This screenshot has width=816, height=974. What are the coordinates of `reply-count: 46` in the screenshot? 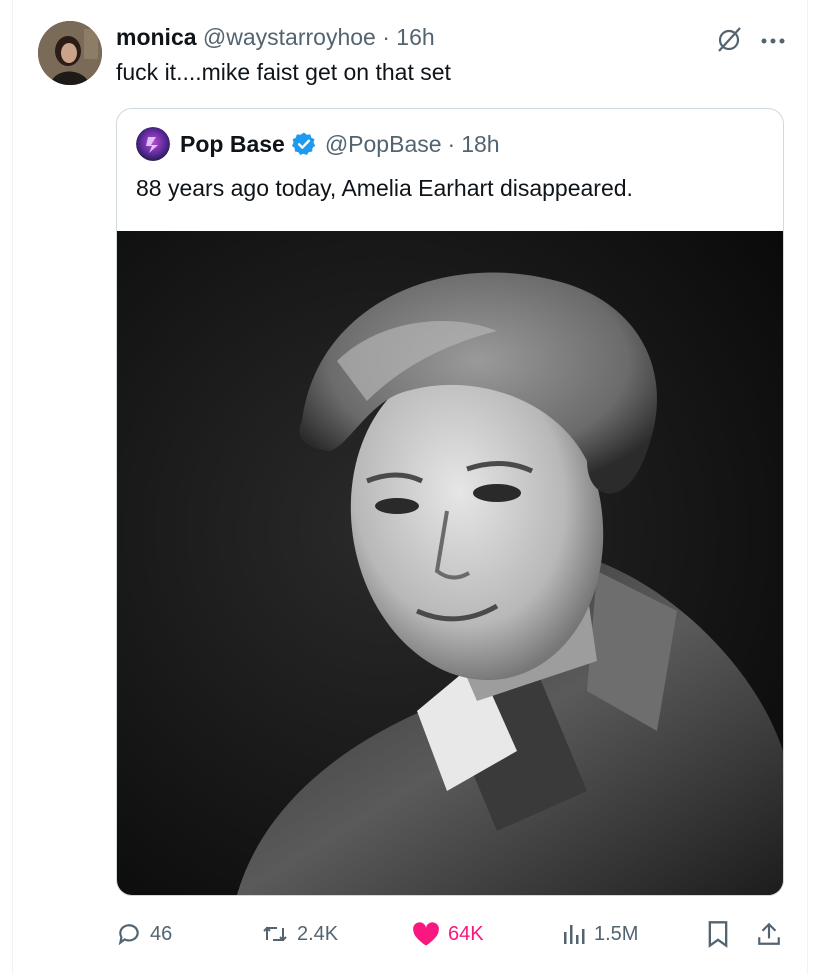 It's located at (161, 933).